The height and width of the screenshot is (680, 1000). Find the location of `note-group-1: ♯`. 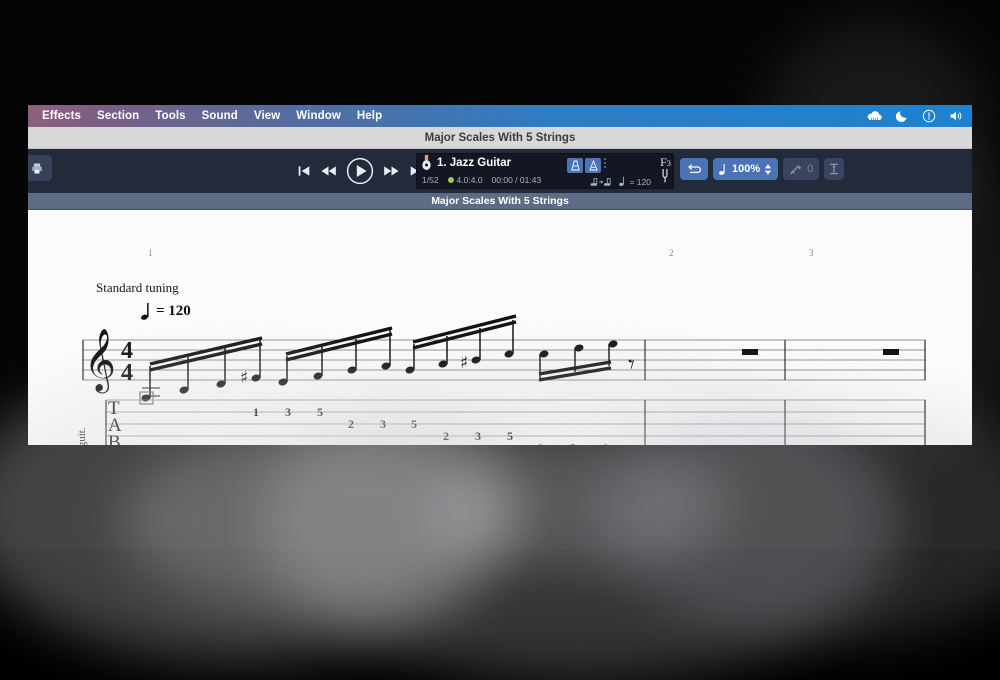

note-group-1: ♯ is located at coordinates (201, 371).